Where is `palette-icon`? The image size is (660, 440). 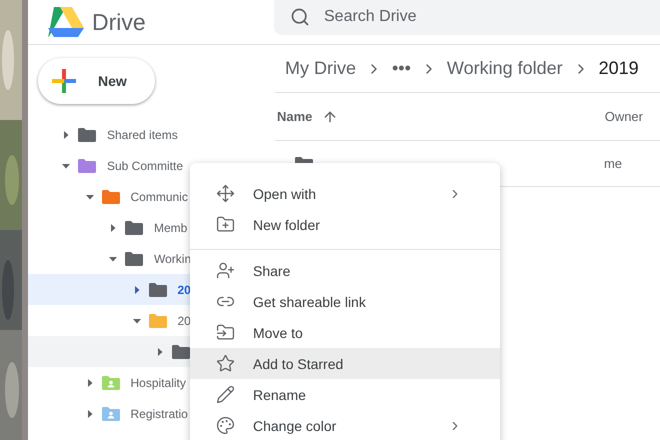 palette-icon is located at coordinates (225, 425).